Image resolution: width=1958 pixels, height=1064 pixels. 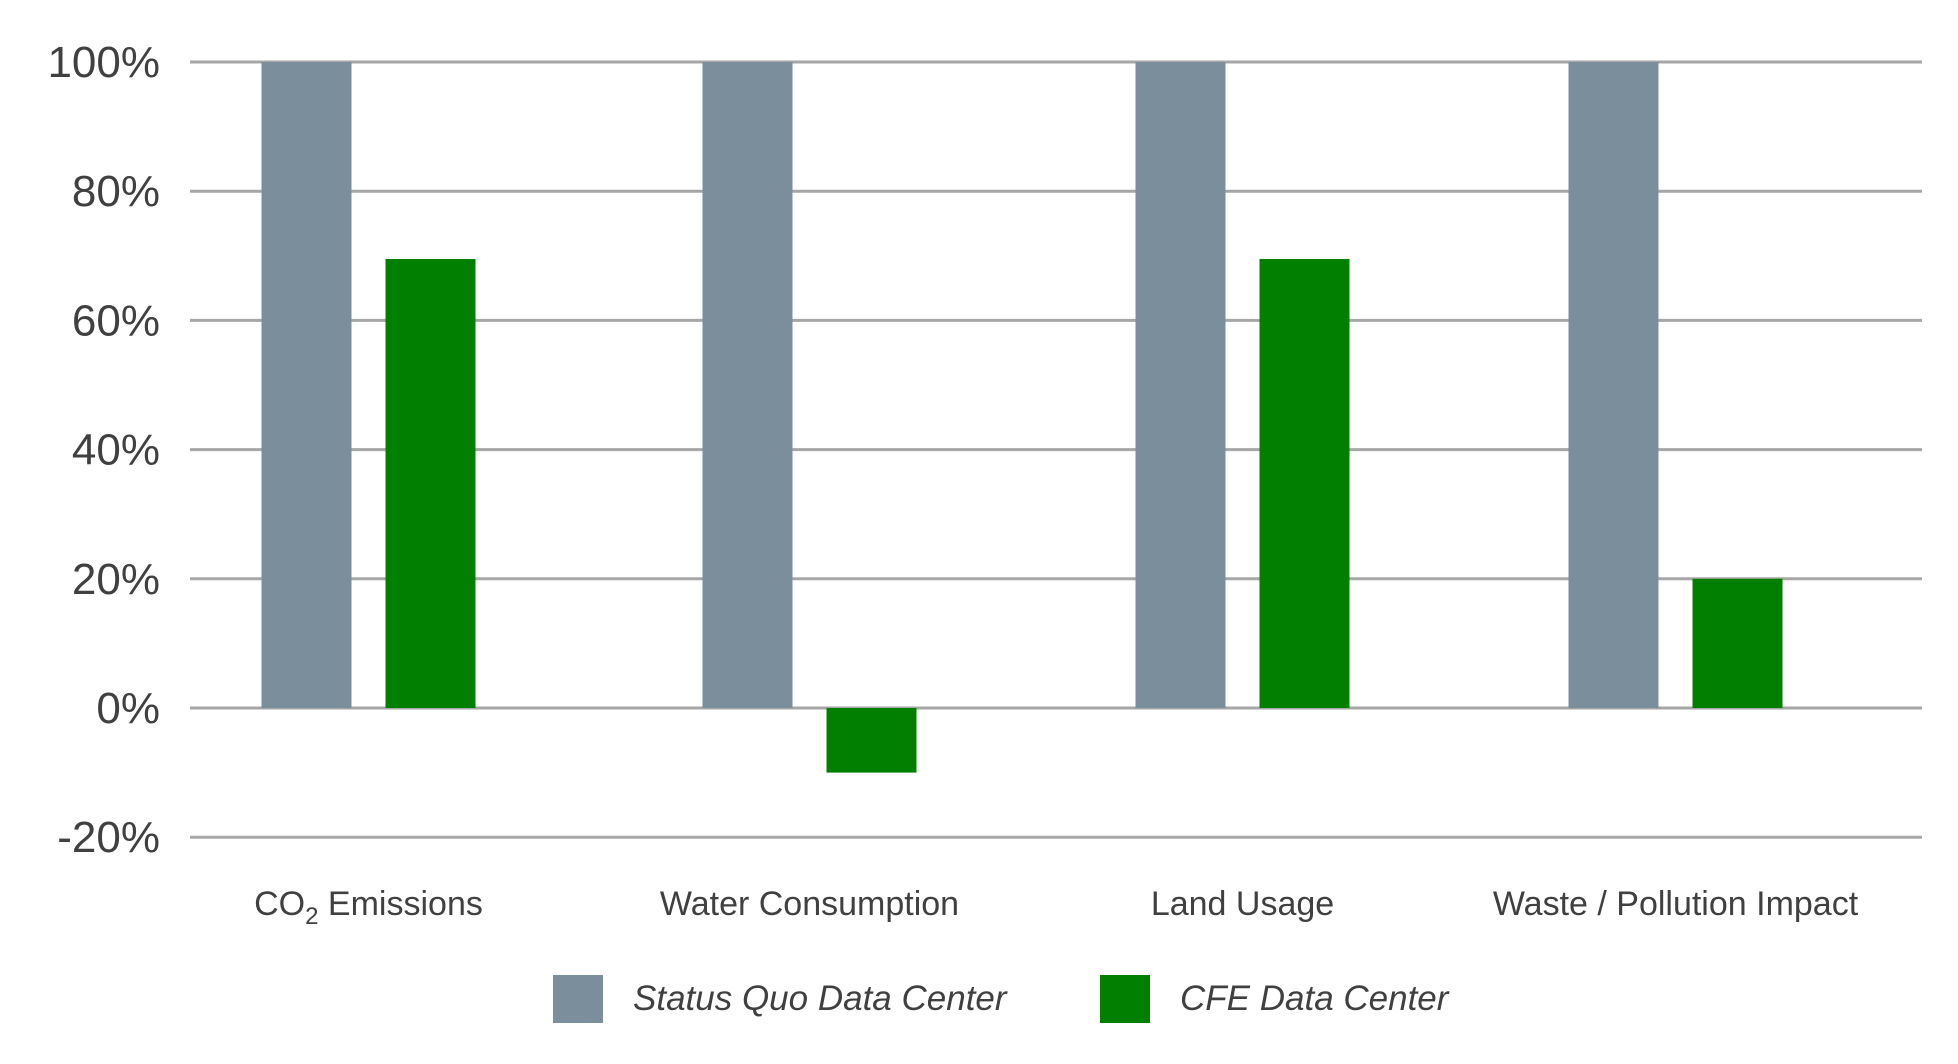 I want to click on y-tick-label: 40%, so click(x=116, y=450).